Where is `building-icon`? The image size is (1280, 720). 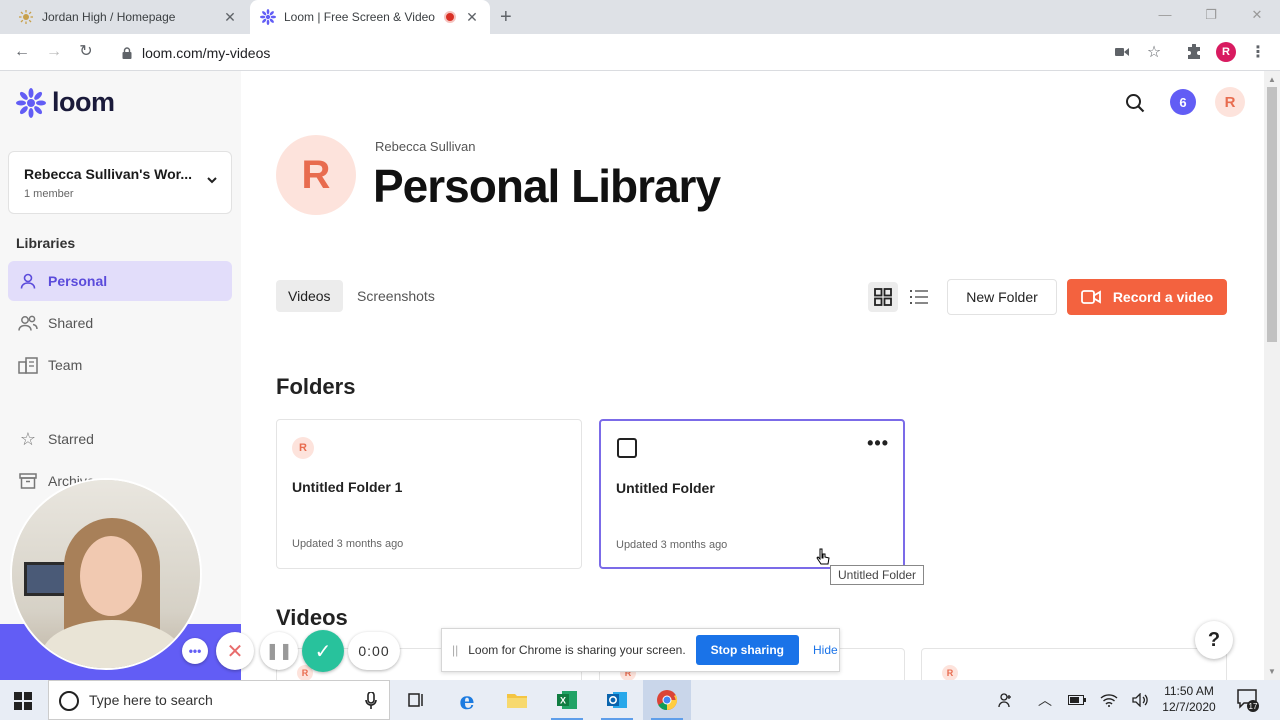 building-icon is located at coordinates (28, 365).